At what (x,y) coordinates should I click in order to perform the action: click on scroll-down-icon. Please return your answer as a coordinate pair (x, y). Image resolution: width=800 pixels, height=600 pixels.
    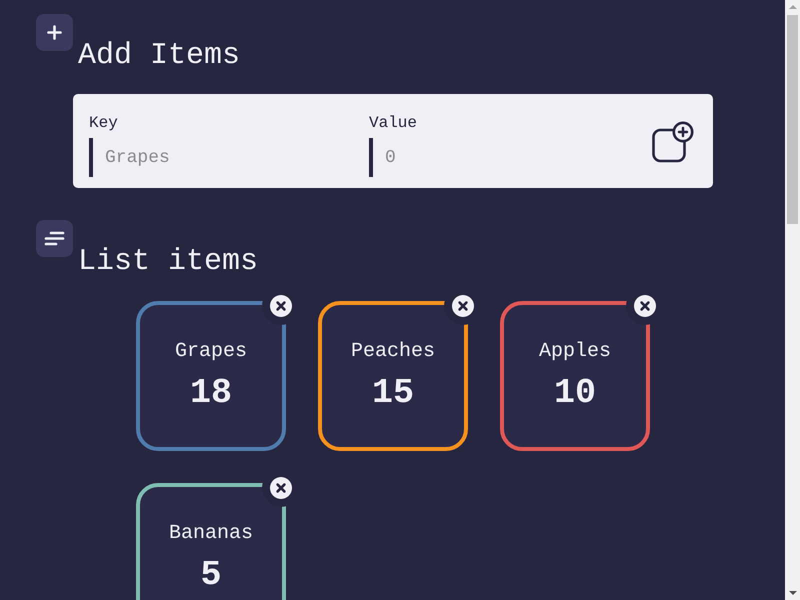
    Looking at the image, I should click on (792, 593).